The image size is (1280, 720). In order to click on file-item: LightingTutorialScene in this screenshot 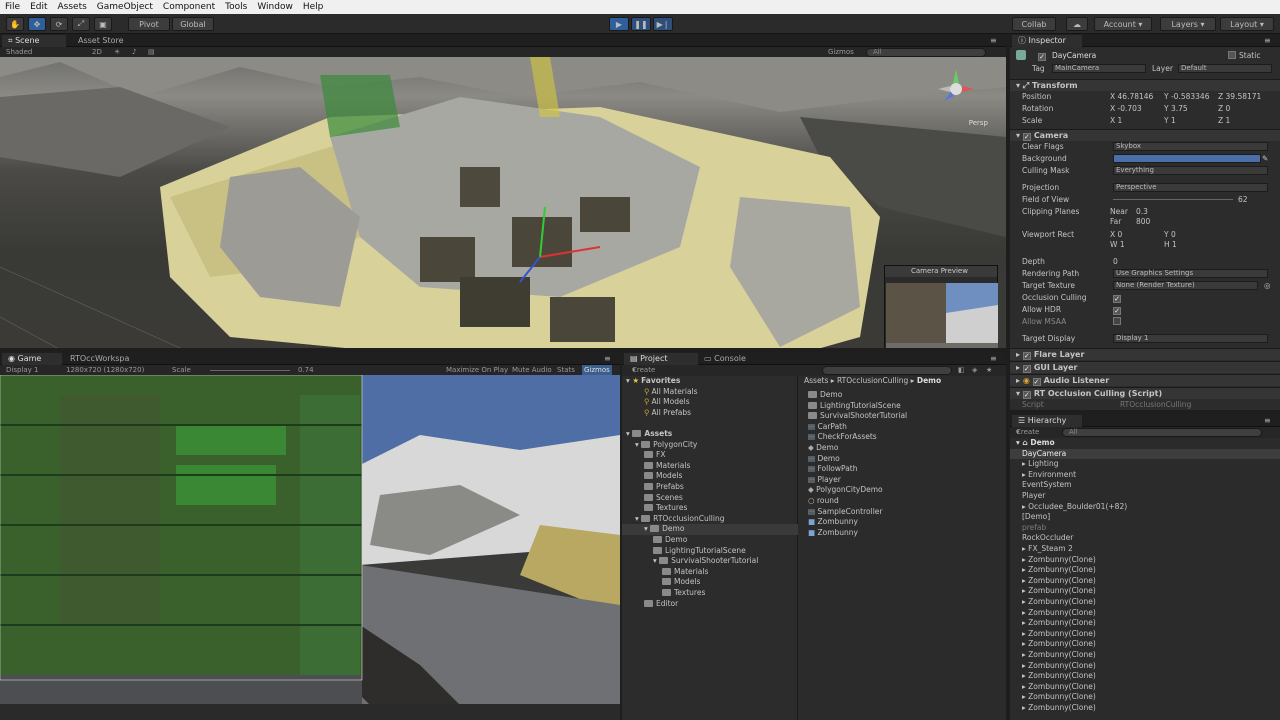, I will do `click(854, 406)`.